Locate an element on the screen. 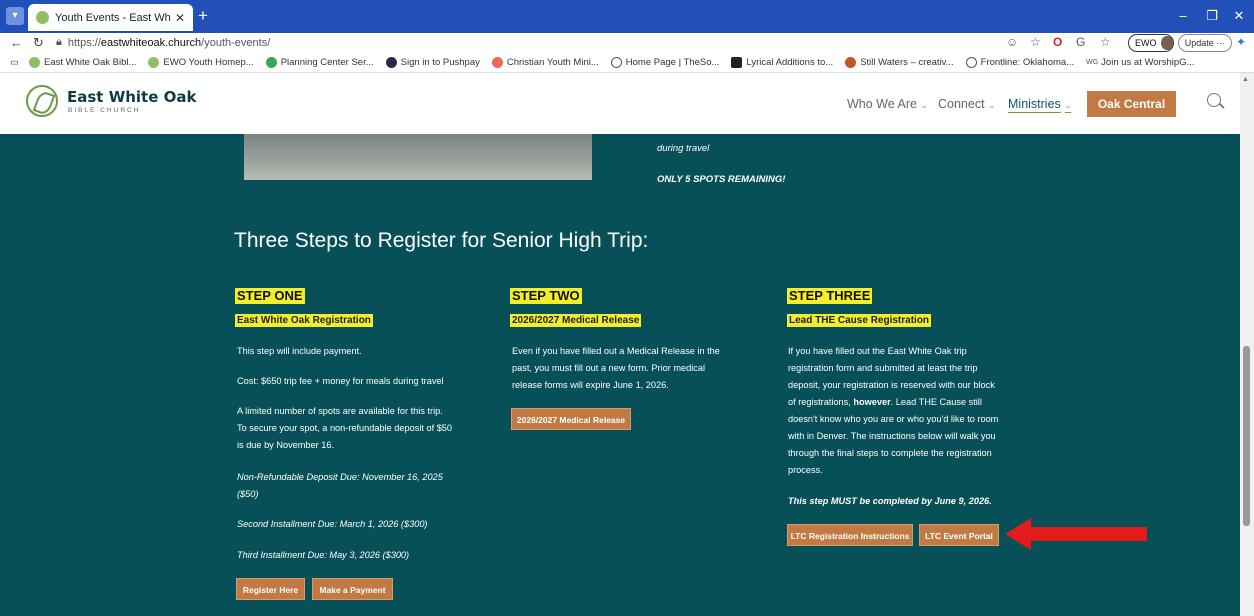 The height and width of the screenshot is (616, 1254). browser-tab-youth-events: Youth Events - East White Oak Bi... ✕ is located at coordinates (110, 17).